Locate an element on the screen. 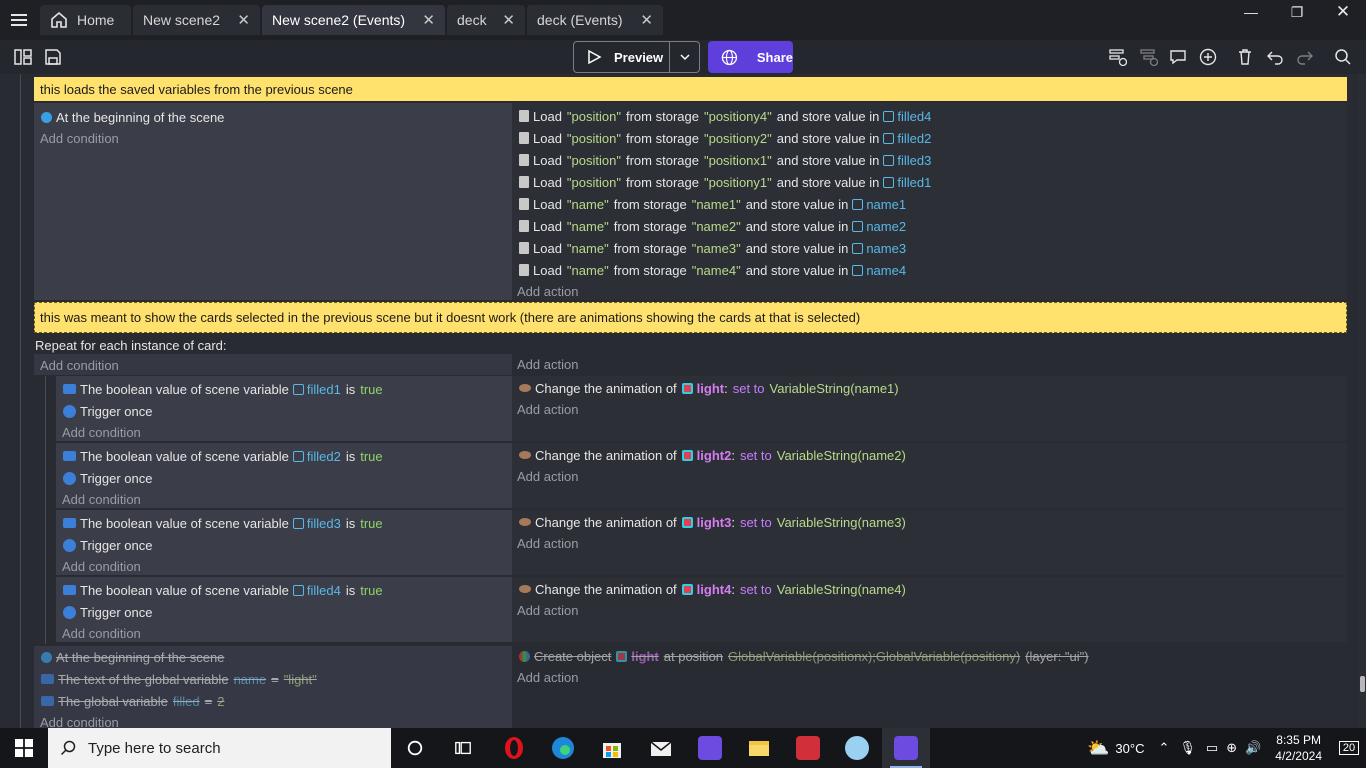 The height and width of the screenshot is (768, 1366). store-icon is located at coordinates (612, 748).